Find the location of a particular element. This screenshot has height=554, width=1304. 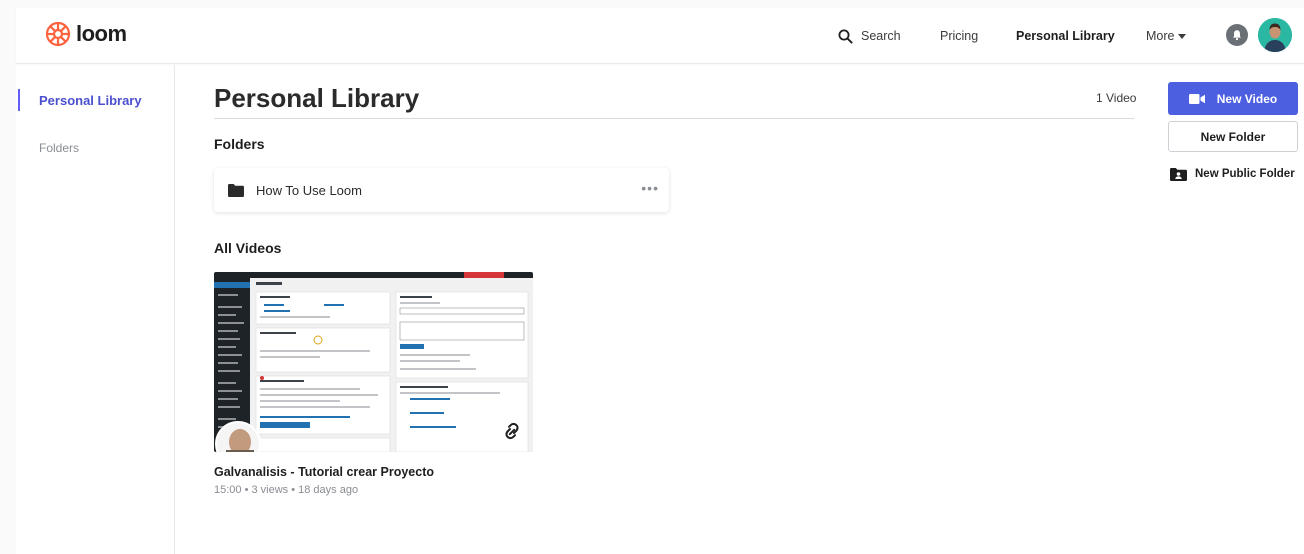

video-thumbnail is located at coordinates (373, 362).